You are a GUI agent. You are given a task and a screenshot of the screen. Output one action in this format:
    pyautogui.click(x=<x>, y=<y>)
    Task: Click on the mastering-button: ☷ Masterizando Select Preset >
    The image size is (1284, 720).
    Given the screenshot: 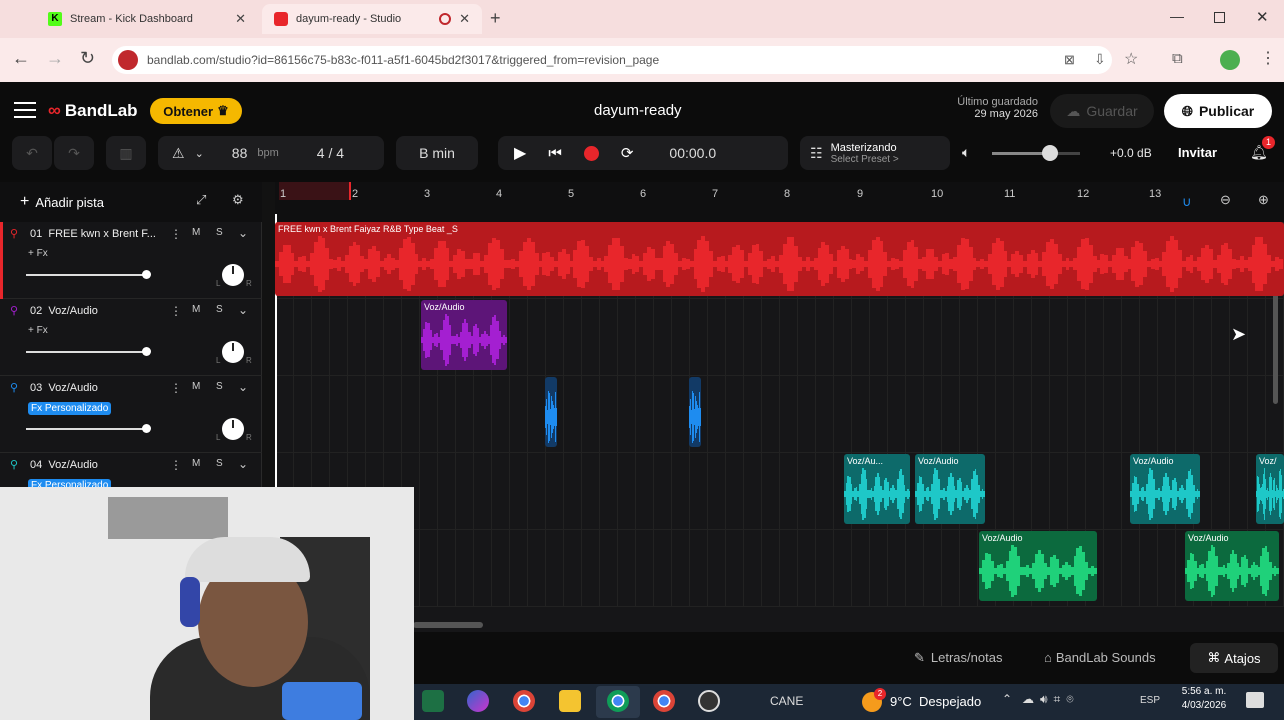 What is the action you would take?
    pyautogui.click(x=875, y=153)
    